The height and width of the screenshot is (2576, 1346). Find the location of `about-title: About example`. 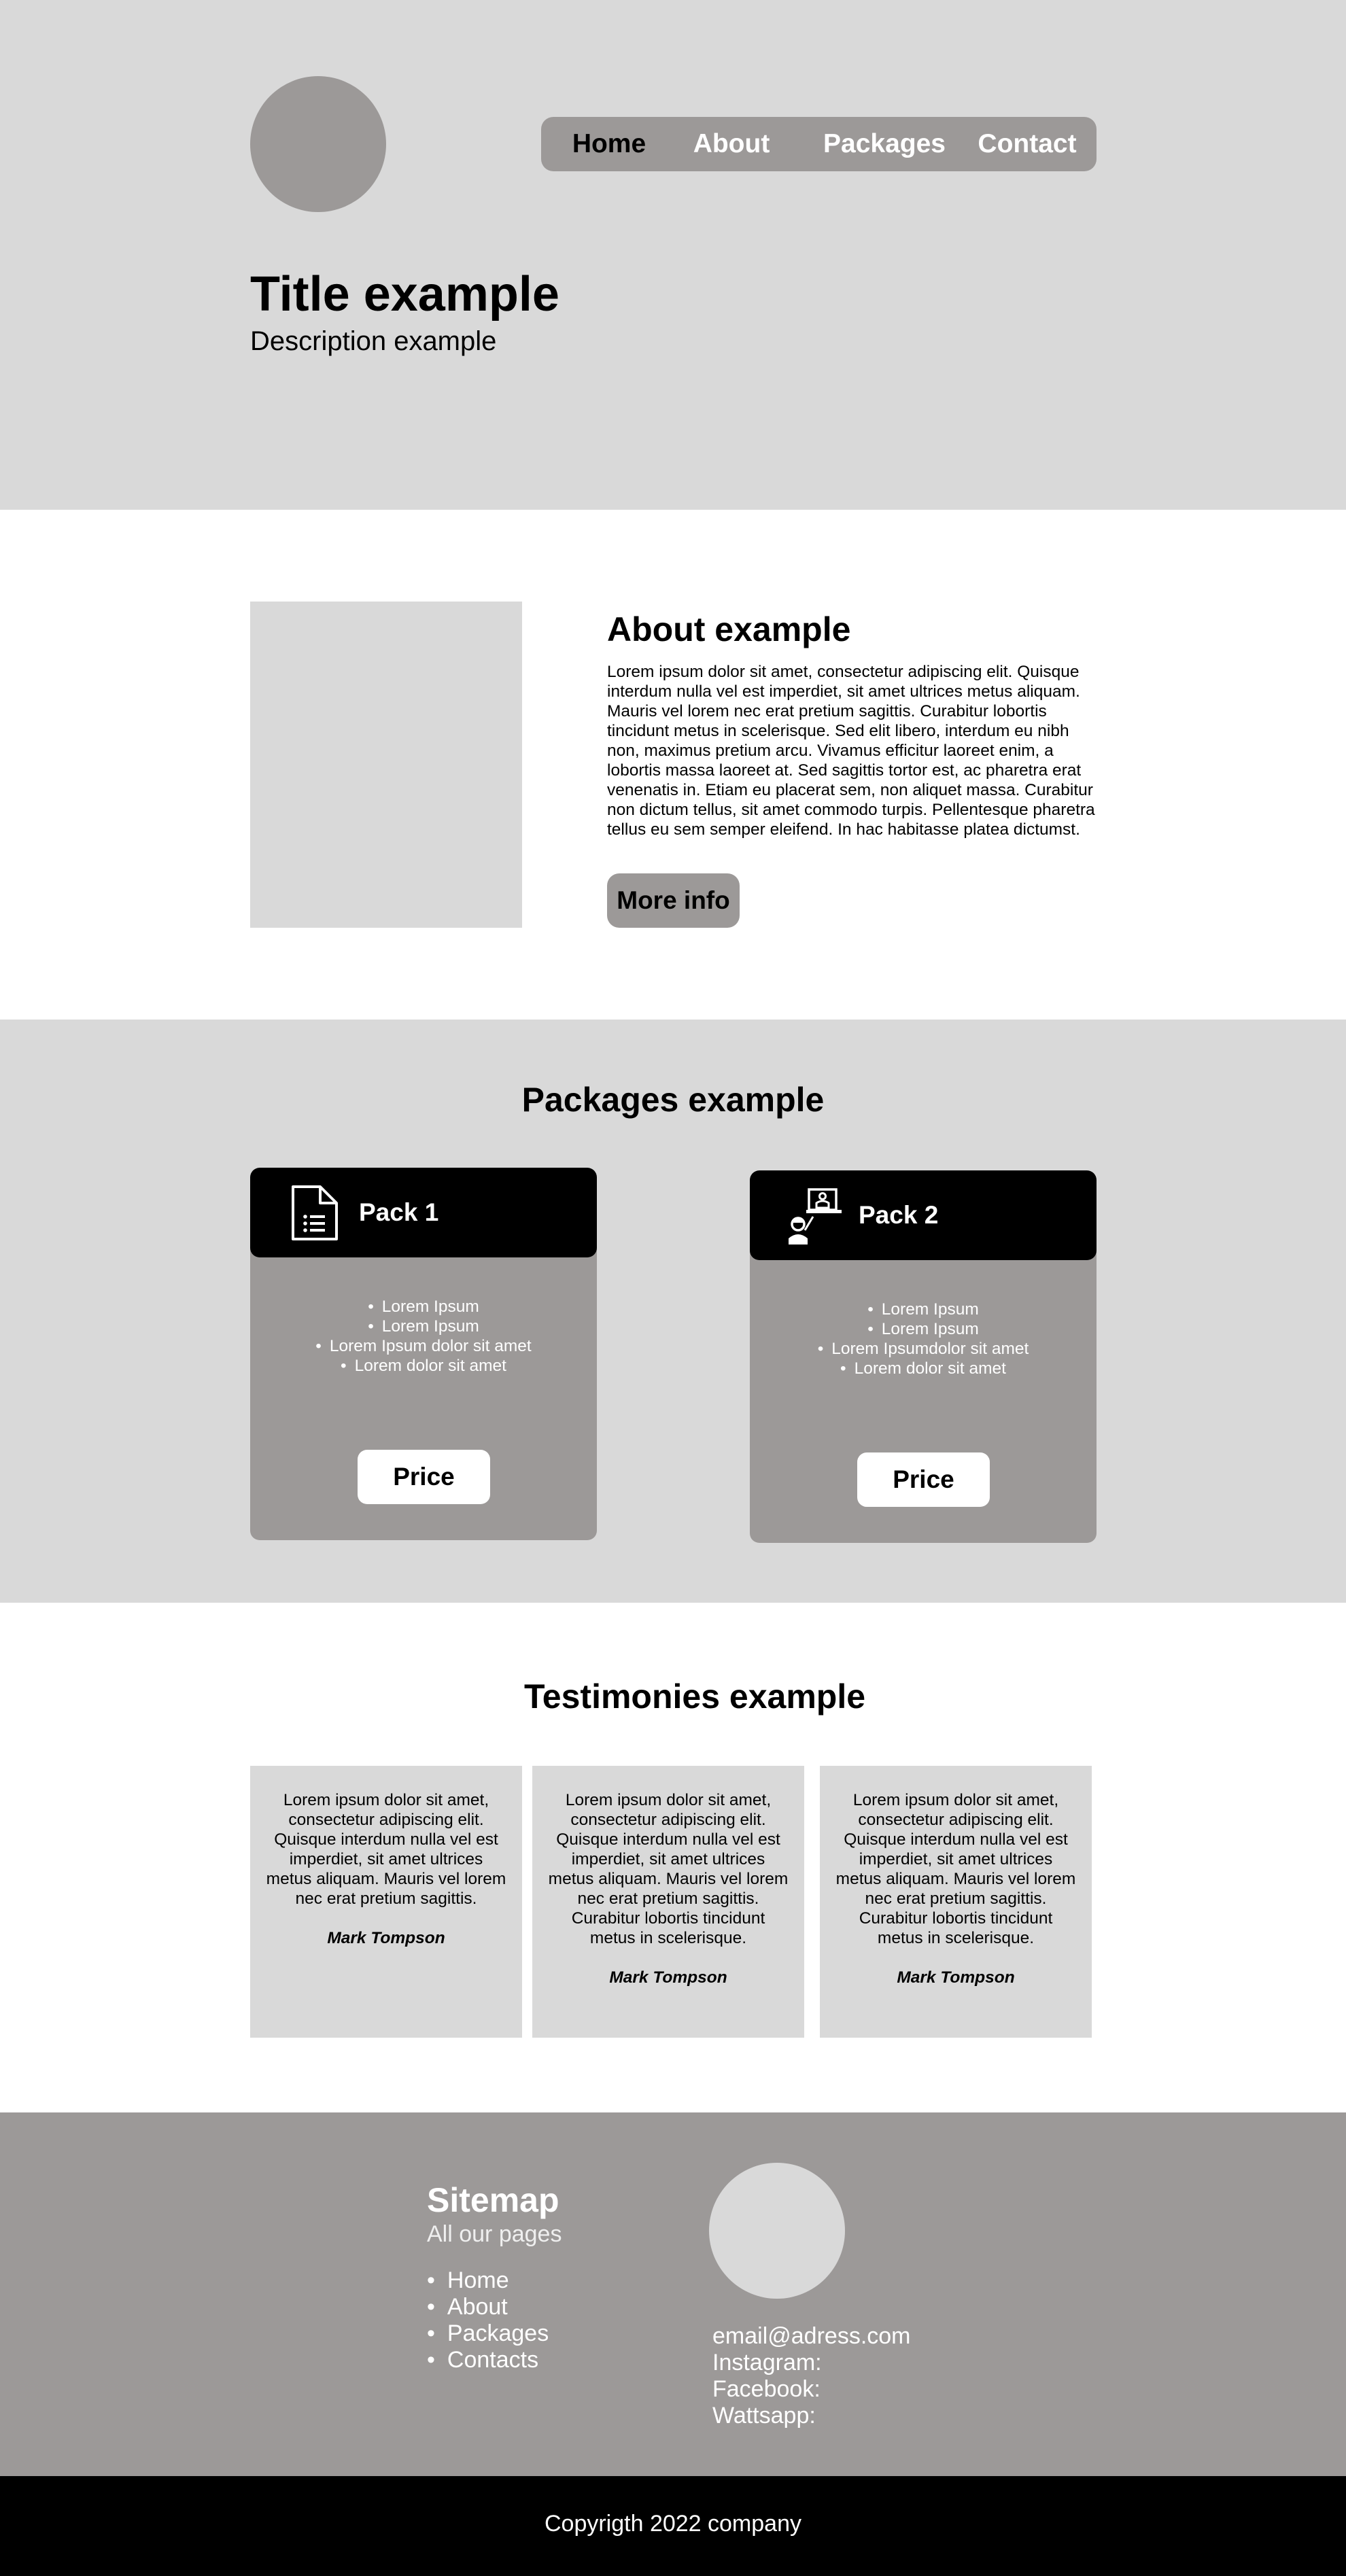

about-title: About example is located at coordinates (729, 629).